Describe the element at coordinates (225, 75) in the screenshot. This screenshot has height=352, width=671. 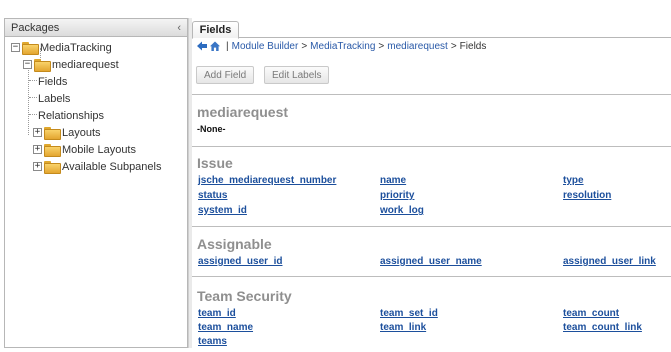
I see `add-field-button: Add Field` at that location.